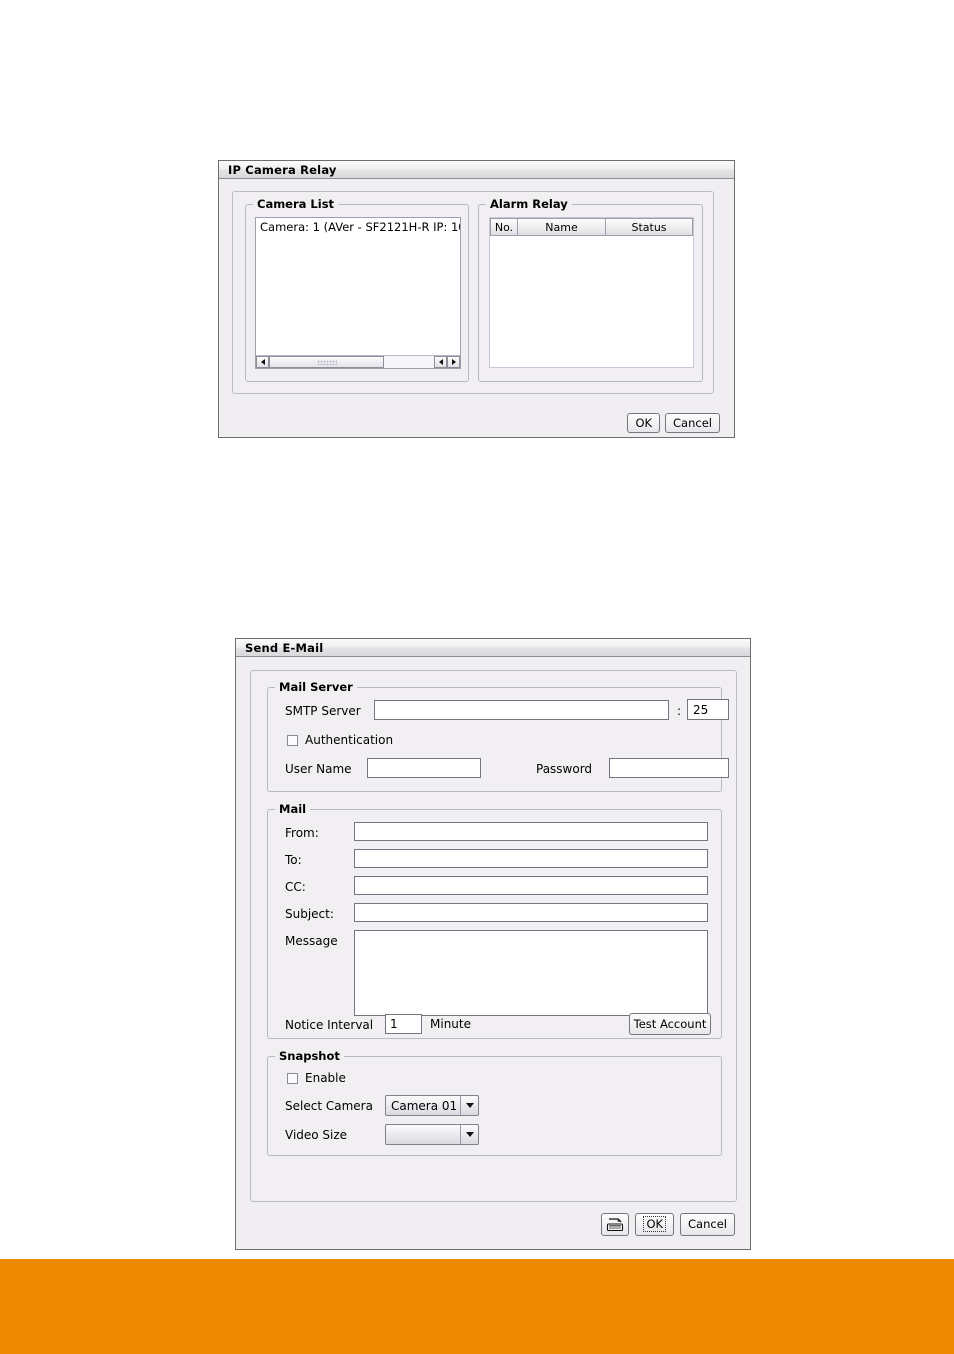 This screenshot has height=1354, width=954. Describe the element at coordinates (531, 885) in the screenshot. I see `cc-input` at that location.